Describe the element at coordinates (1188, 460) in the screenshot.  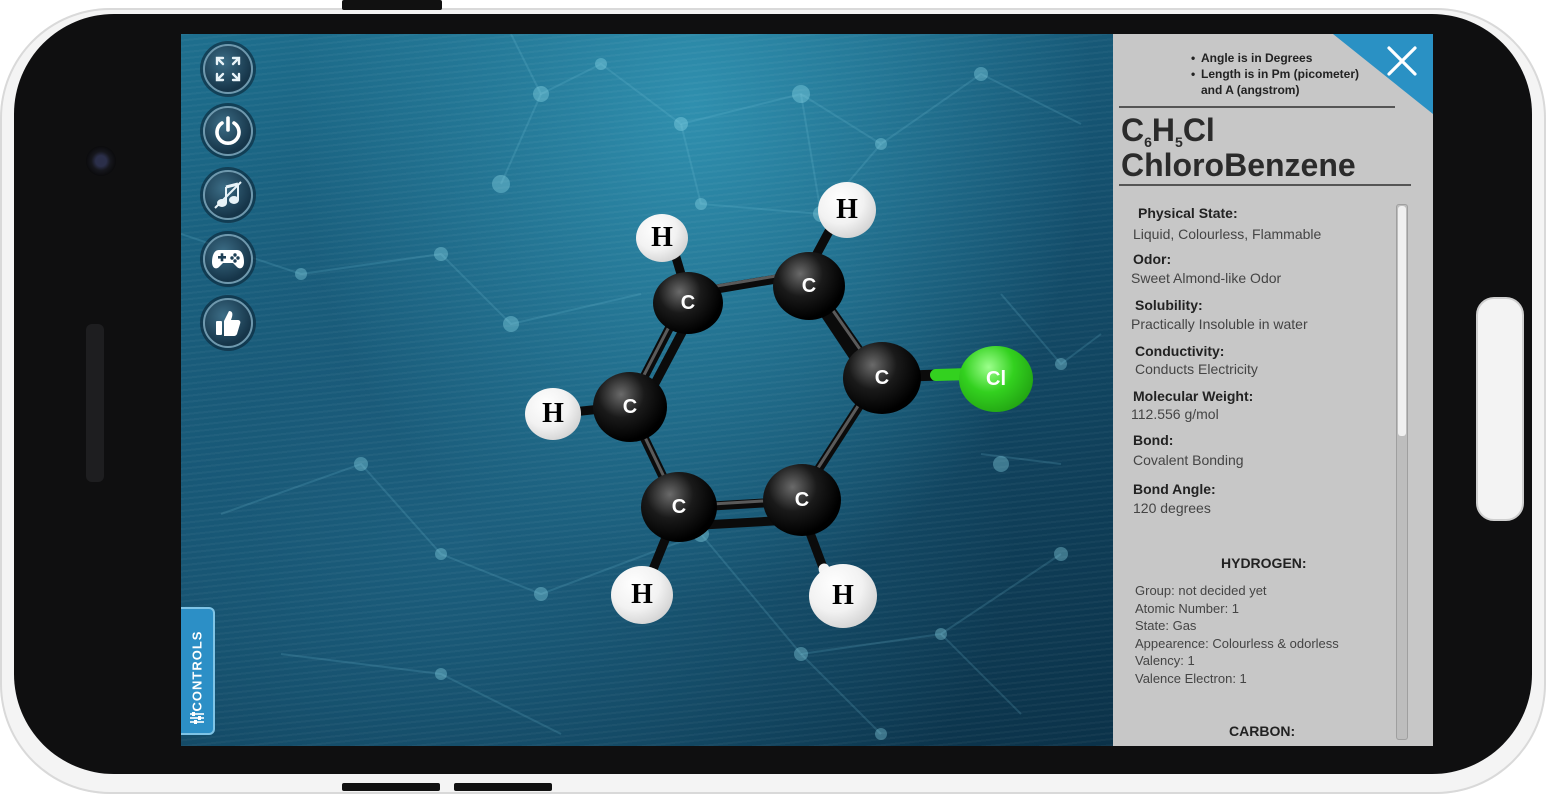
I see `property-value: Covalent Bonding` at that location.